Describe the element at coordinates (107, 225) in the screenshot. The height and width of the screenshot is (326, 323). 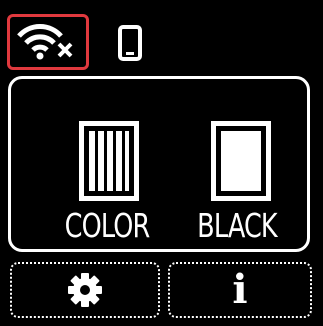
I see `color-copy-label: COLOR` at that location.